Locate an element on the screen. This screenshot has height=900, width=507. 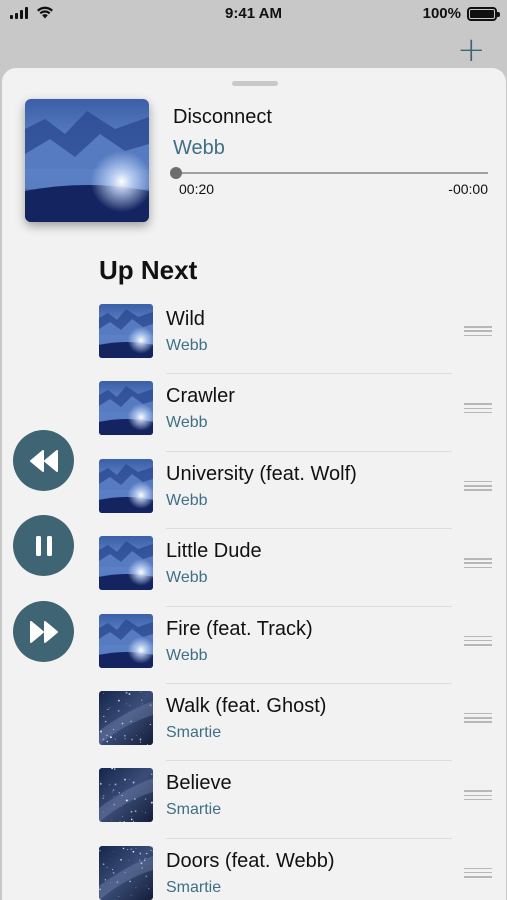
now-playing-title: Disconnect is located at coordinates (222, 117).